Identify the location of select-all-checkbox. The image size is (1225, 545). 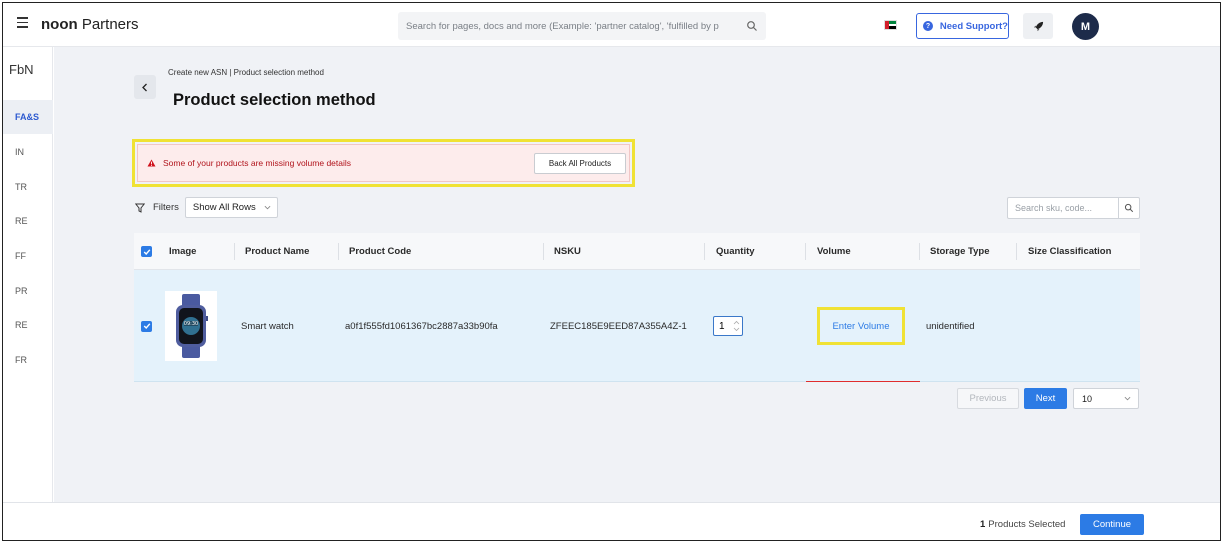
(146, 251).